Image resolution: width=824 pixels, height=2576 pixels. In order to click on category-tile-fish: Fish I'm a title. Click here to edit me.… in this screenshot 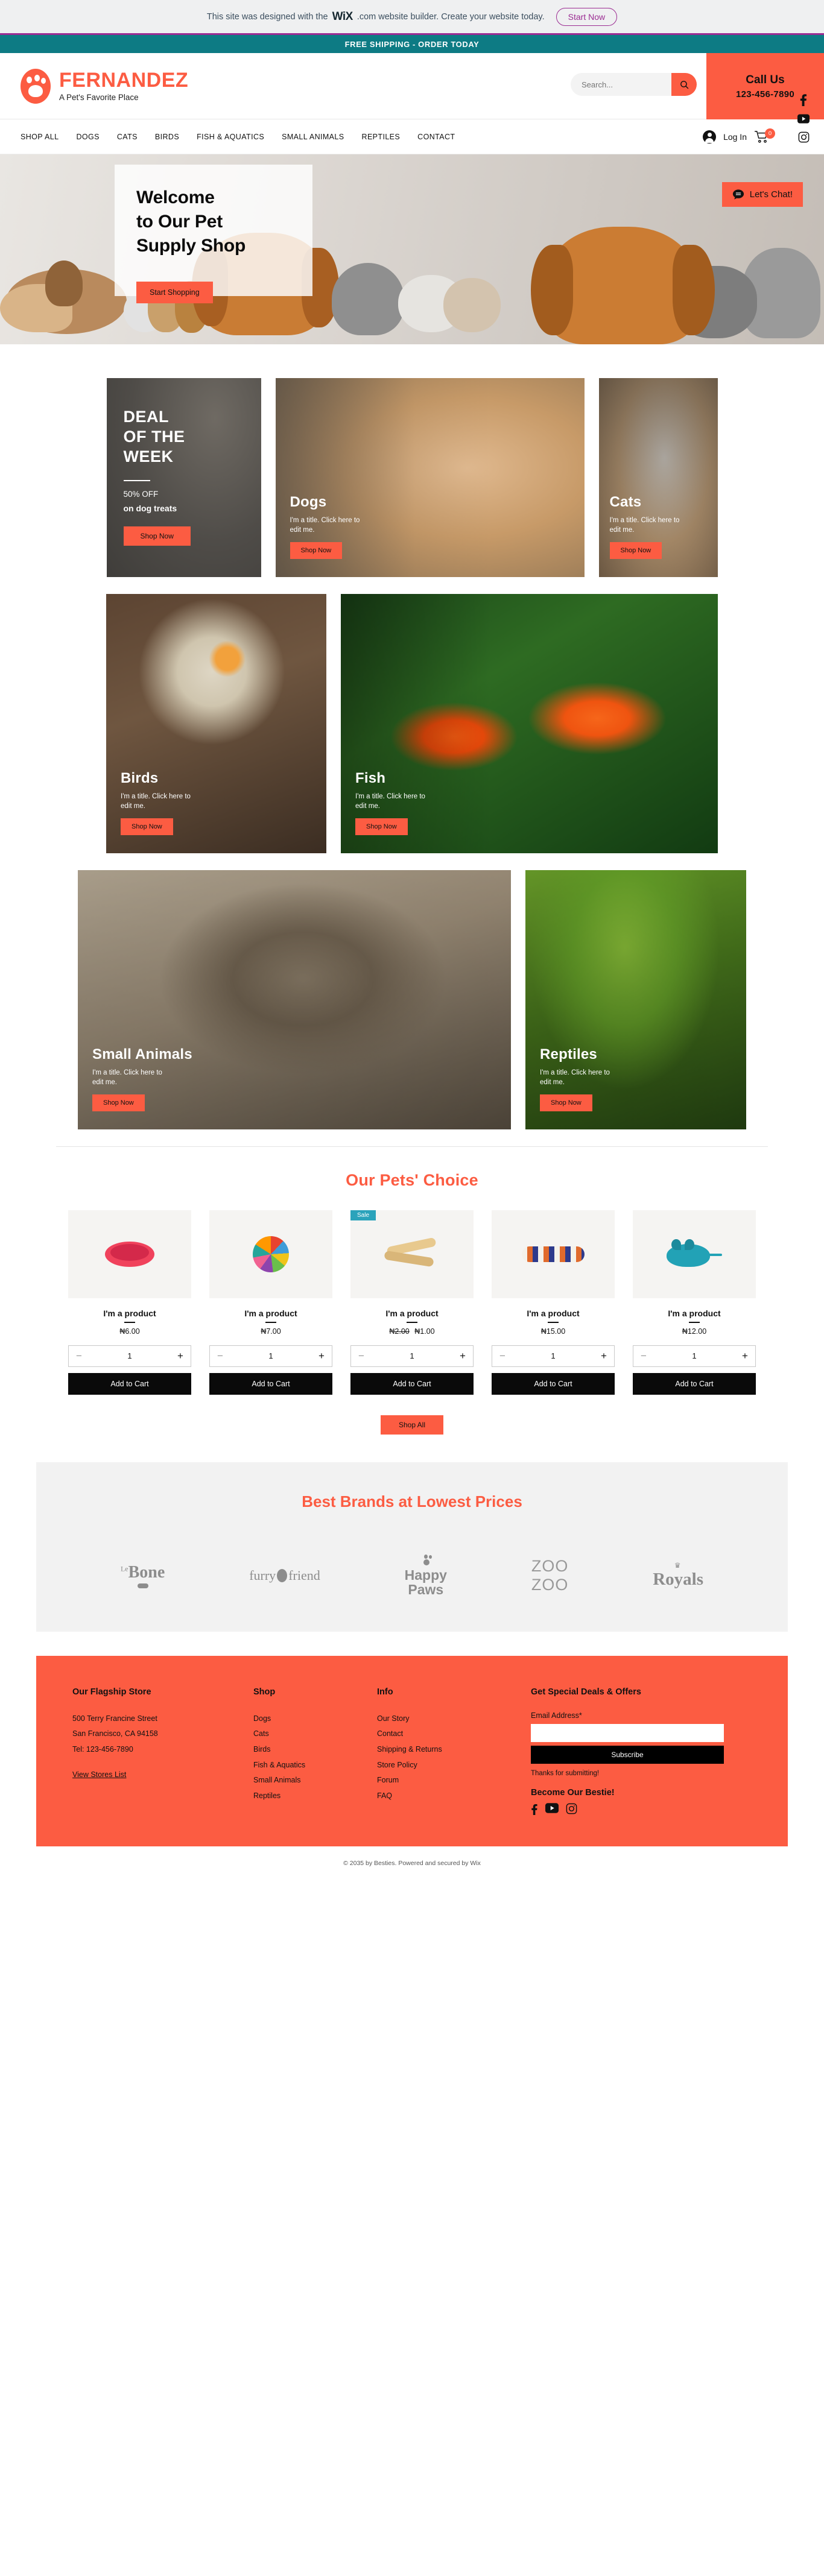, I will do `click(529, 723)`.